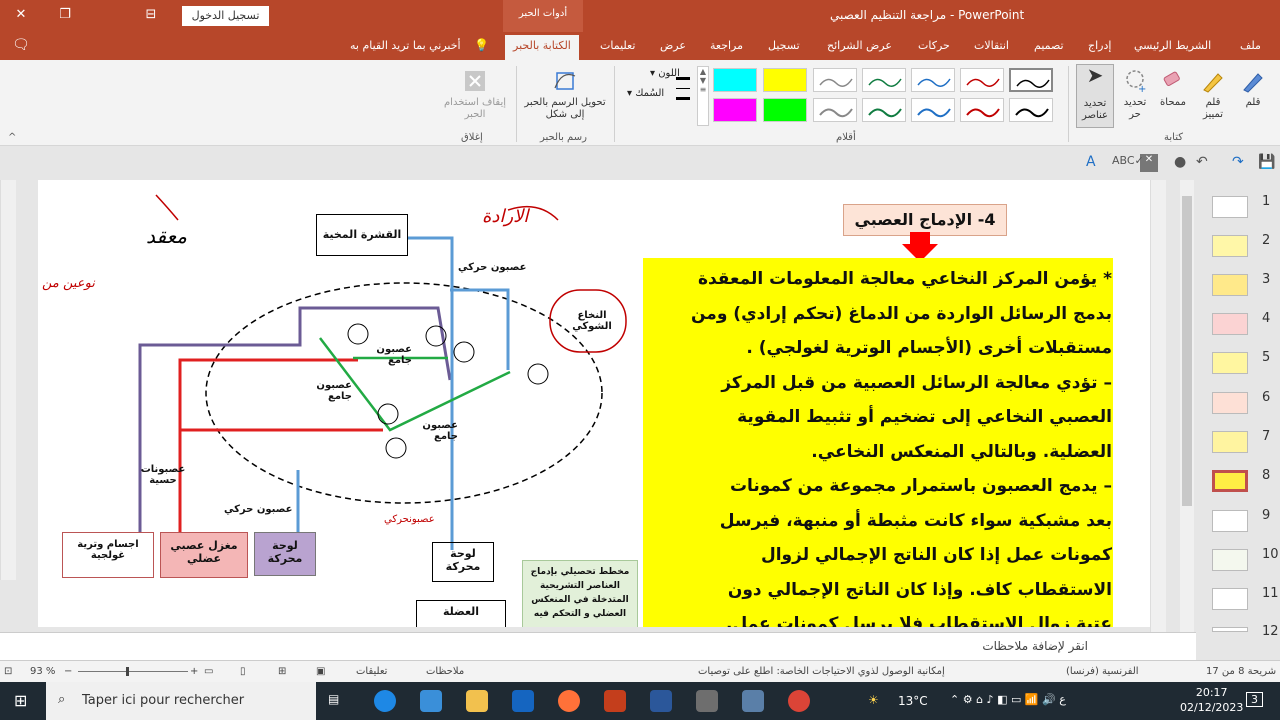 This screenshot has height=720, width=1280. What do you see at coordinates (1202, 162) in the screenshot?
I see `undo-icon: ↶` at bounding box center [1202, 162].